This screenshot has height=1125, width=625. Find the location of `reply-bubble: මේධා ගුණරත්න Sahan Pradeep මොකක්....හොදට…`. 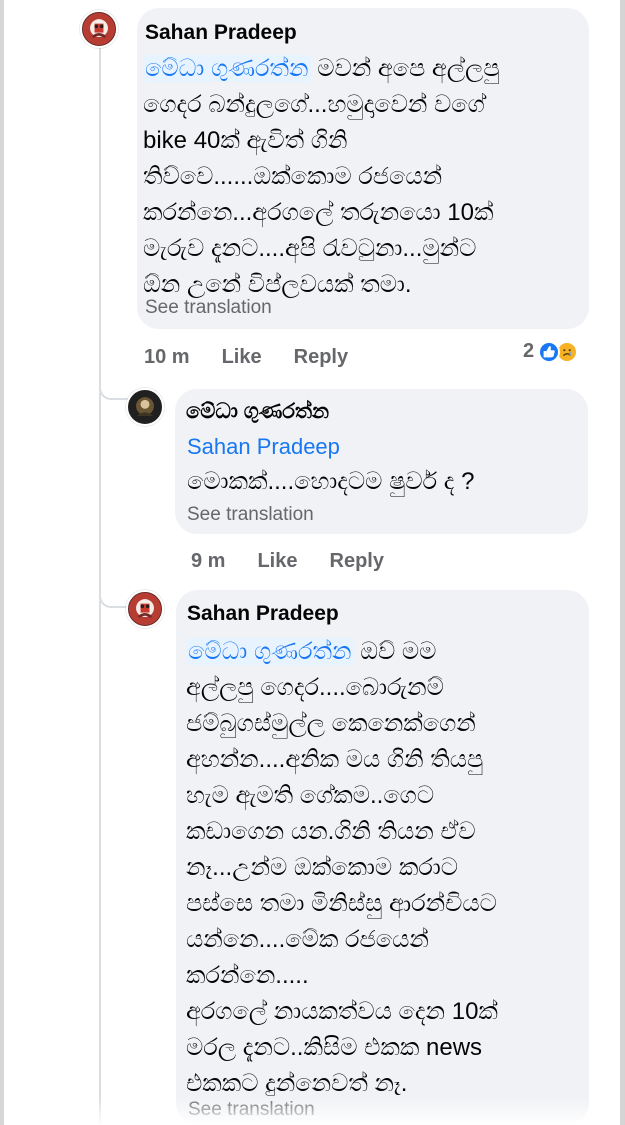

reply-bubble: මේධා ගුණරත්න Sahan Pradeep මොකක්....හොදට… is located at coordinates (381, 461).